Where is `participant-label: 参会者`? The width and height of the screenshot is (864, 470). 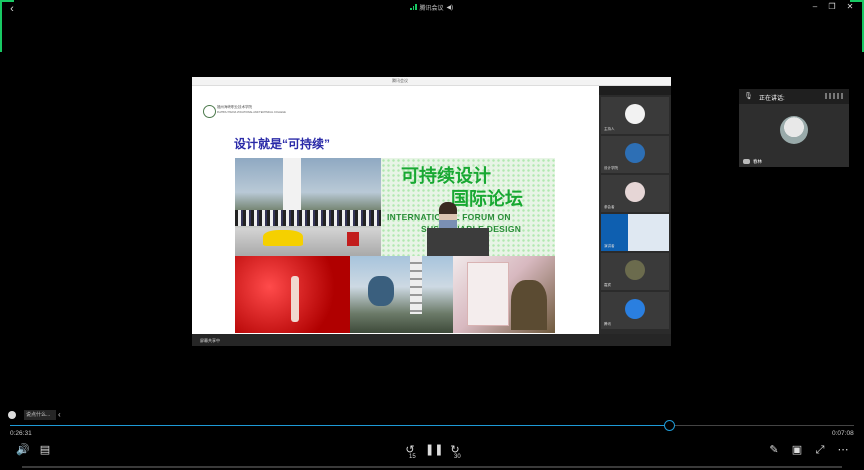 participant-label: 参会者 is located at coordinates (609, 207).